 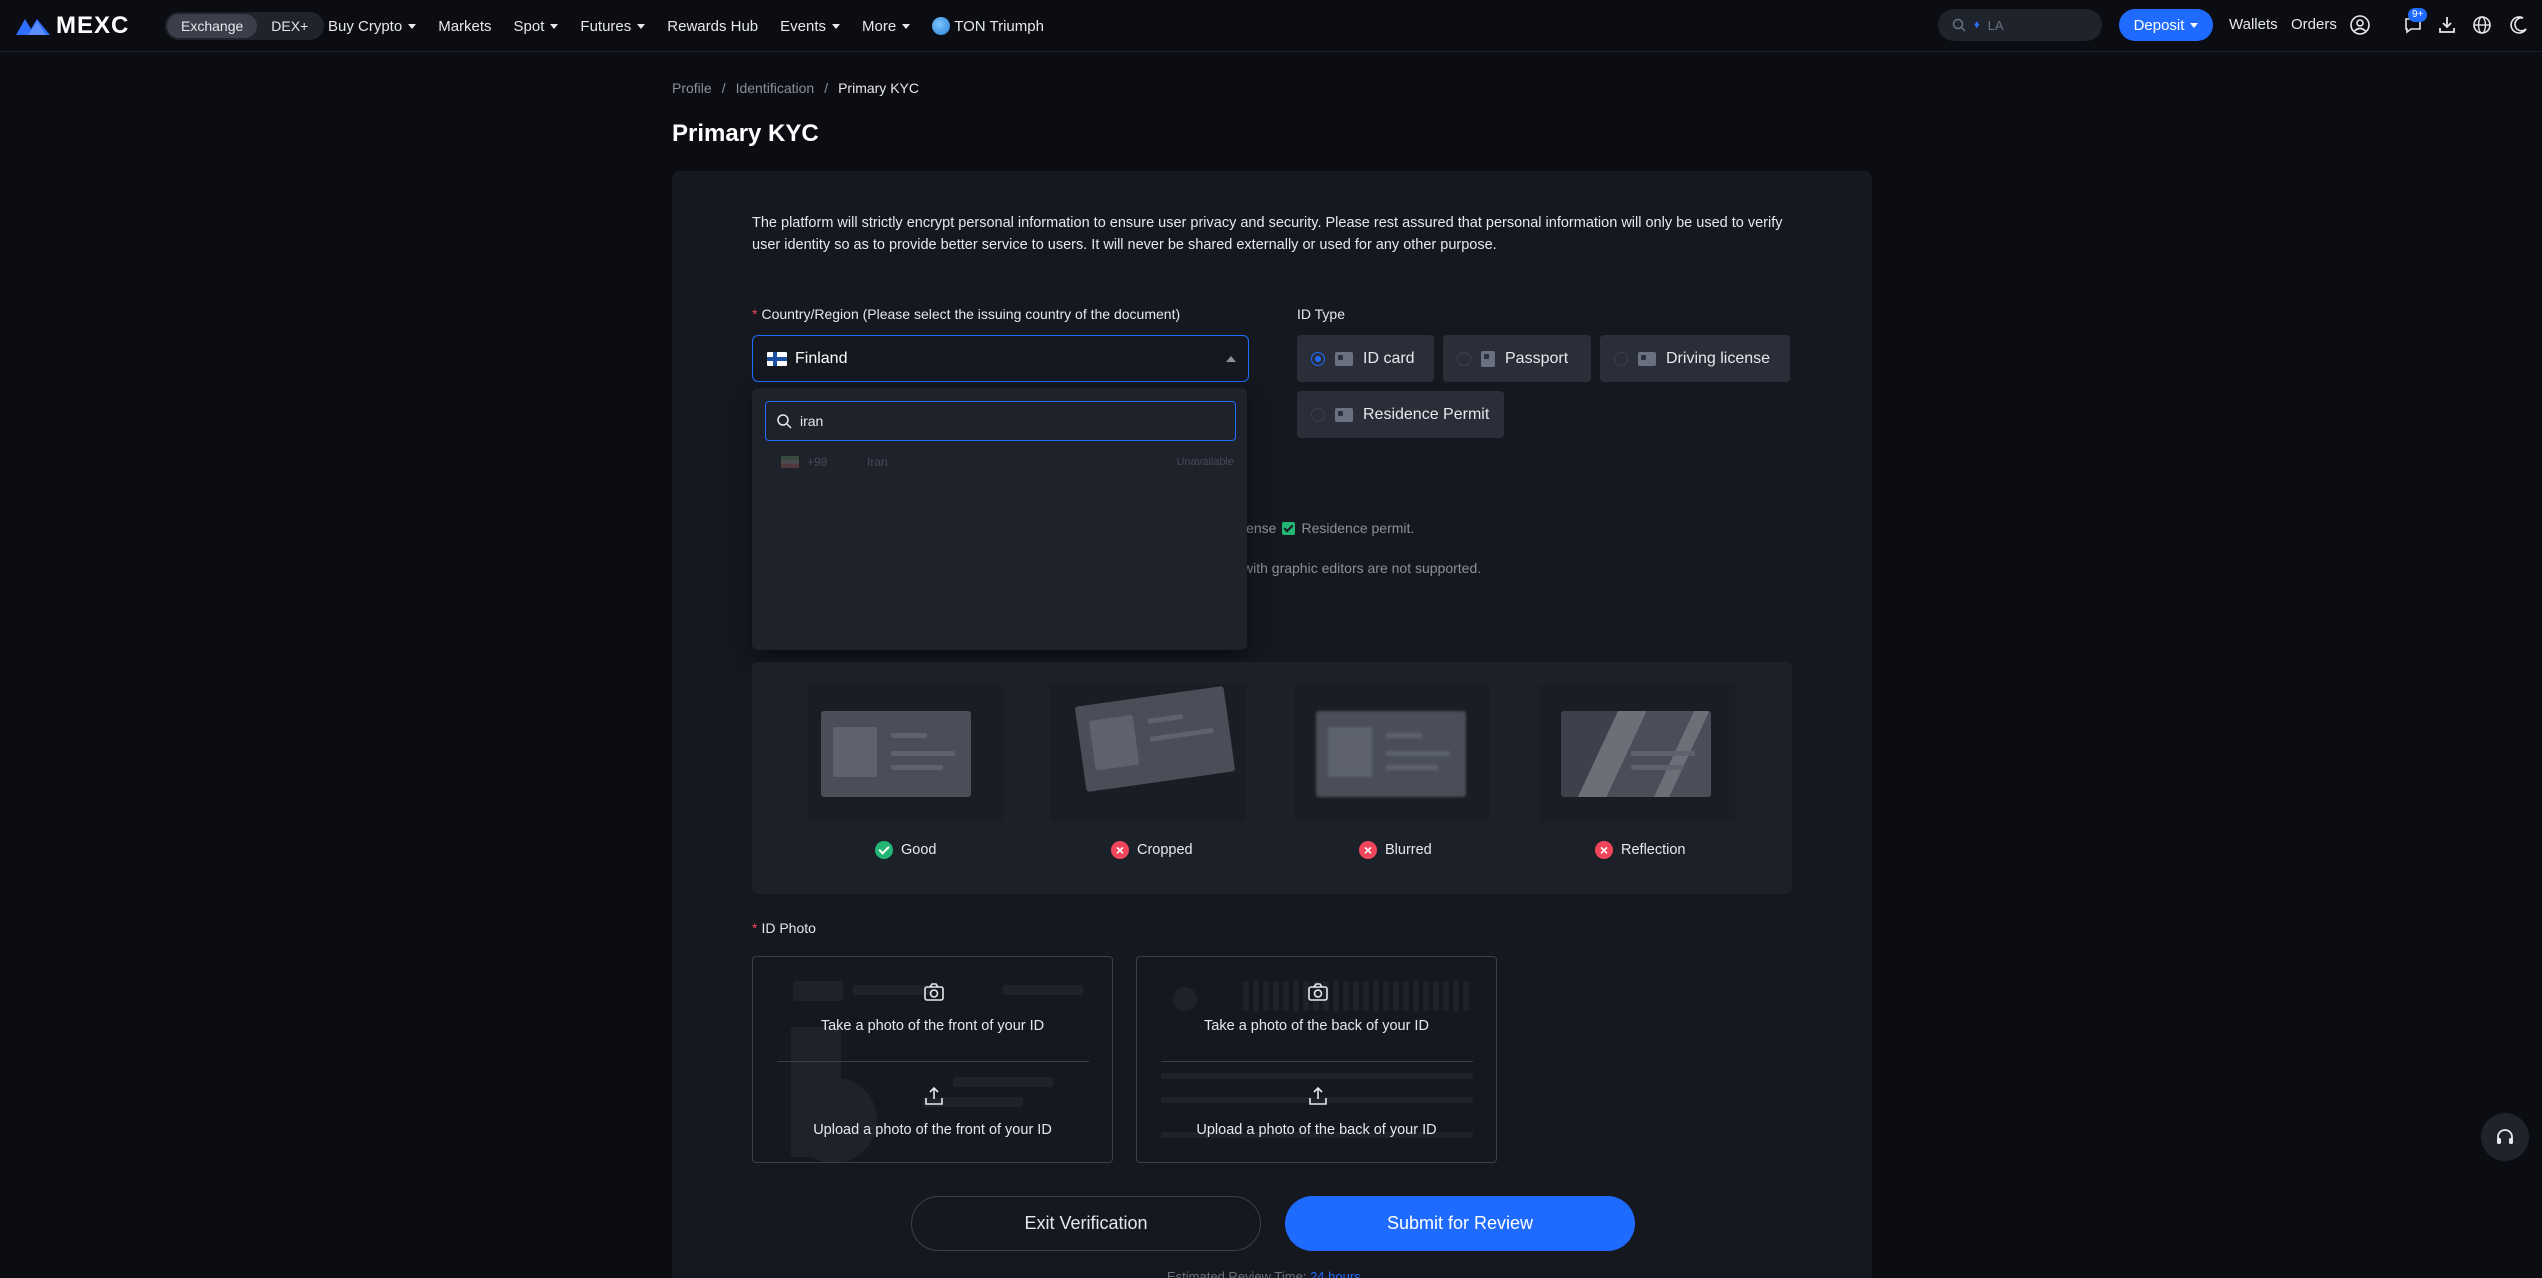 I want to click on error-circle-icon: ×, so click(x=1120, y=850).